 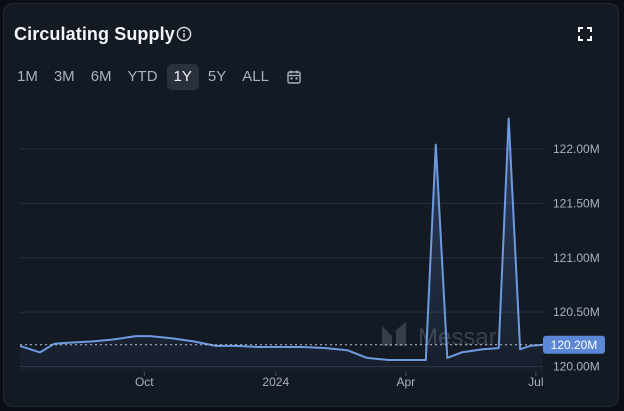 I want to click on x-tick-label: 2024, so click(x=275, y=382).